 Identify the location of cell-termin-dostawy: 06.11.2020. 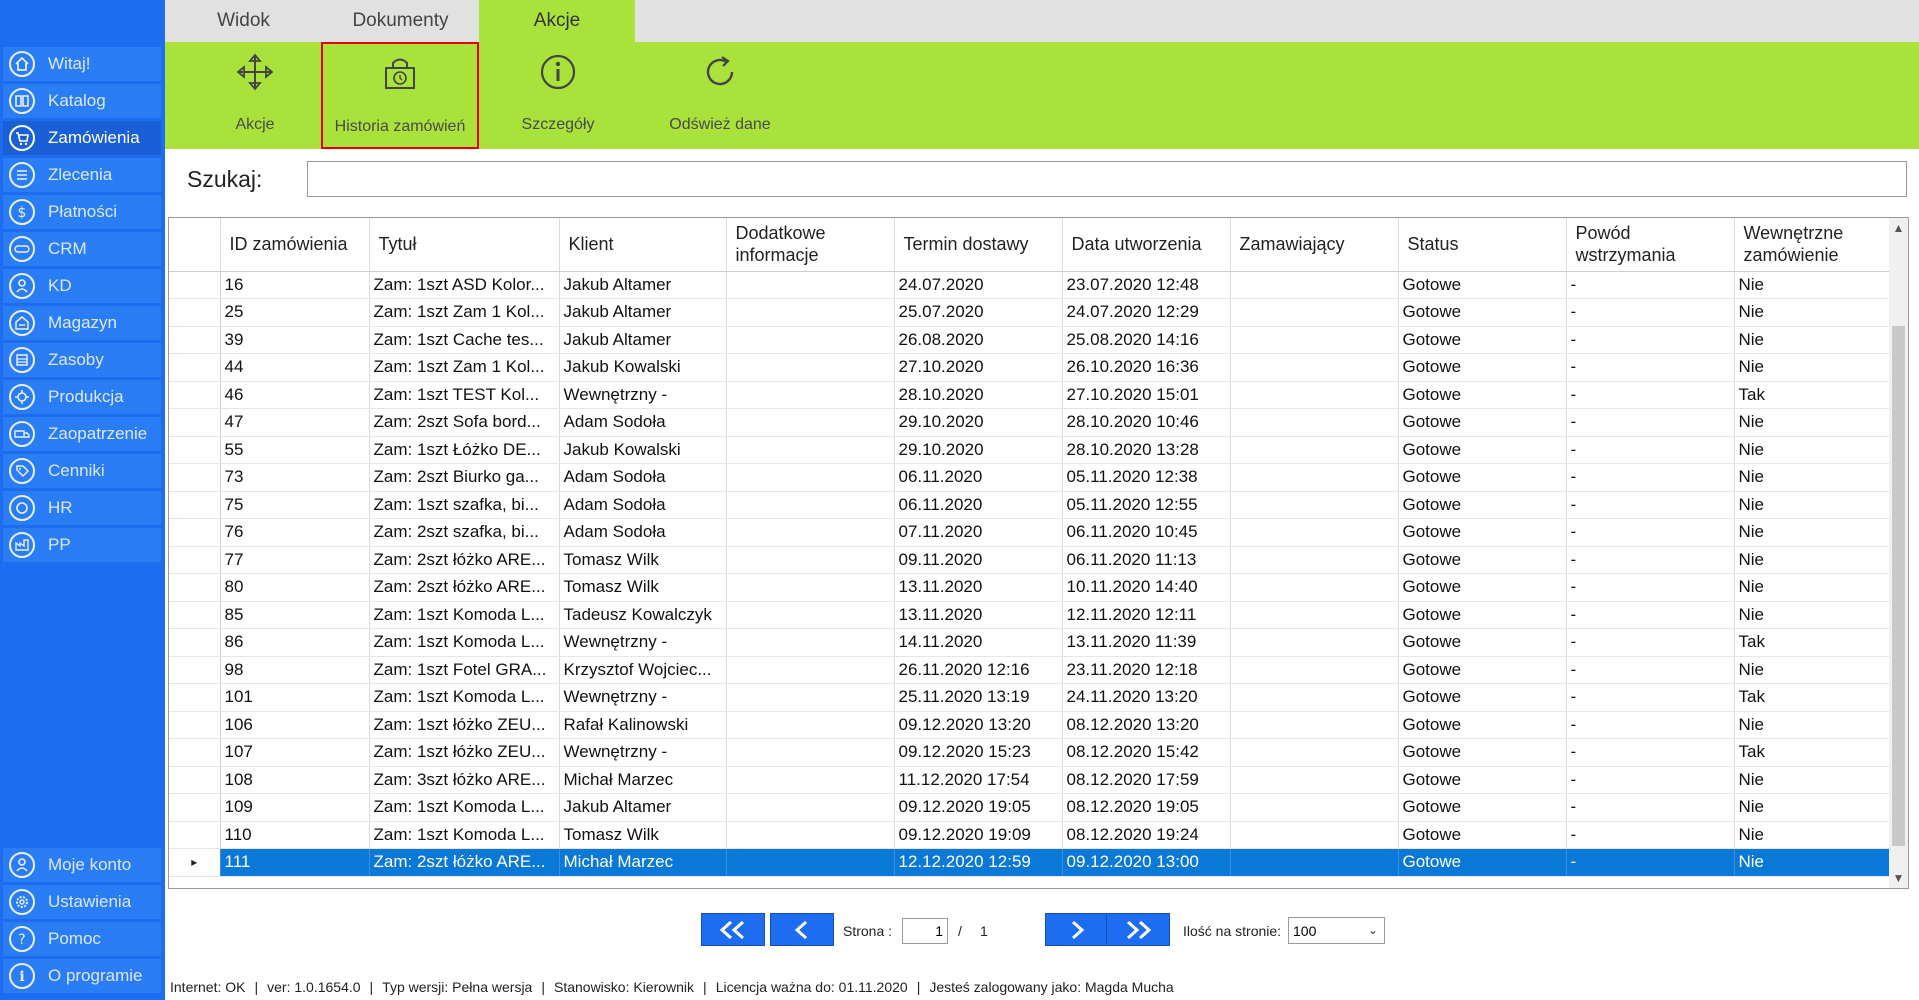
(978, 505).